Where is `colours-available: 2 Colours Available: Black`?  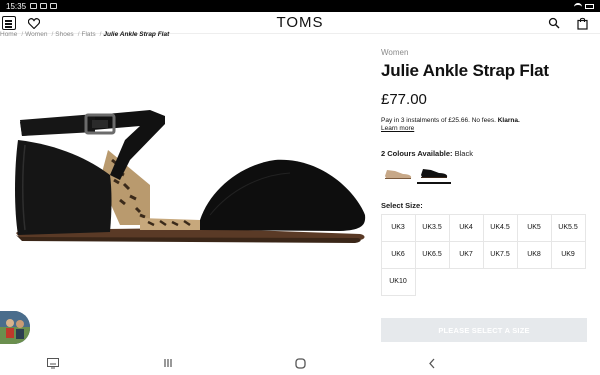
colours-available: 2 Colours Available: Black is located at coordinates (486, 153).